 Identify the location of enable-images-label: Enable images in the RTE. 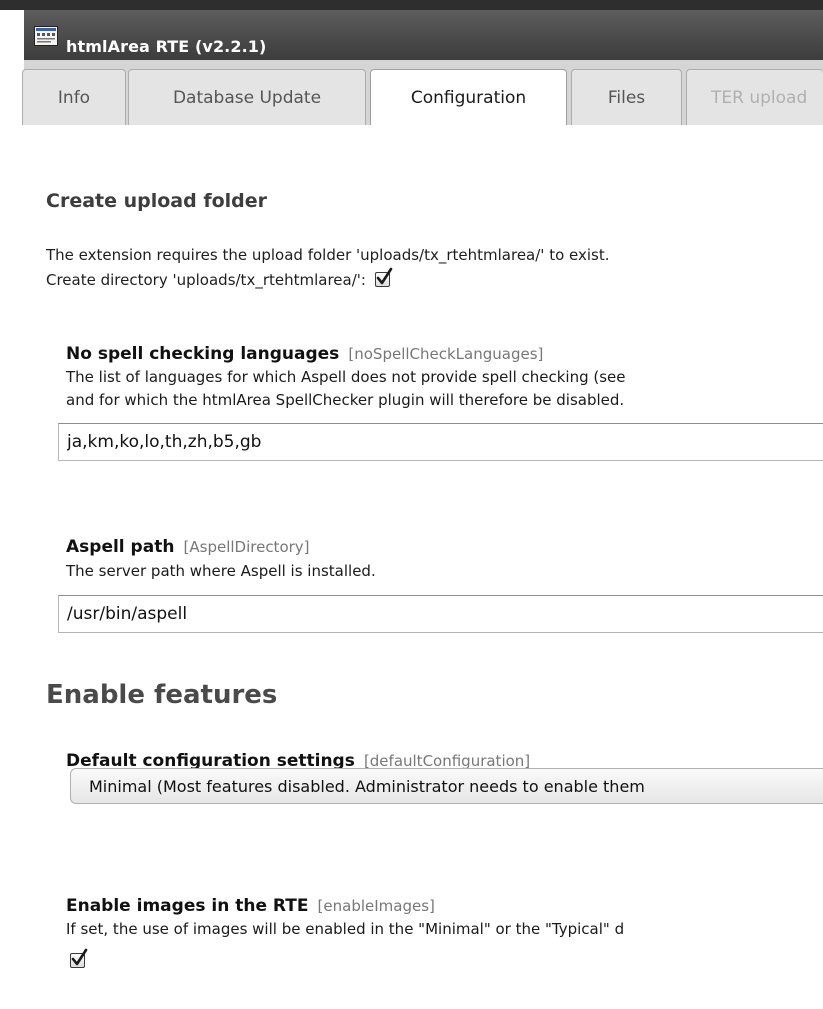
(187, 906).